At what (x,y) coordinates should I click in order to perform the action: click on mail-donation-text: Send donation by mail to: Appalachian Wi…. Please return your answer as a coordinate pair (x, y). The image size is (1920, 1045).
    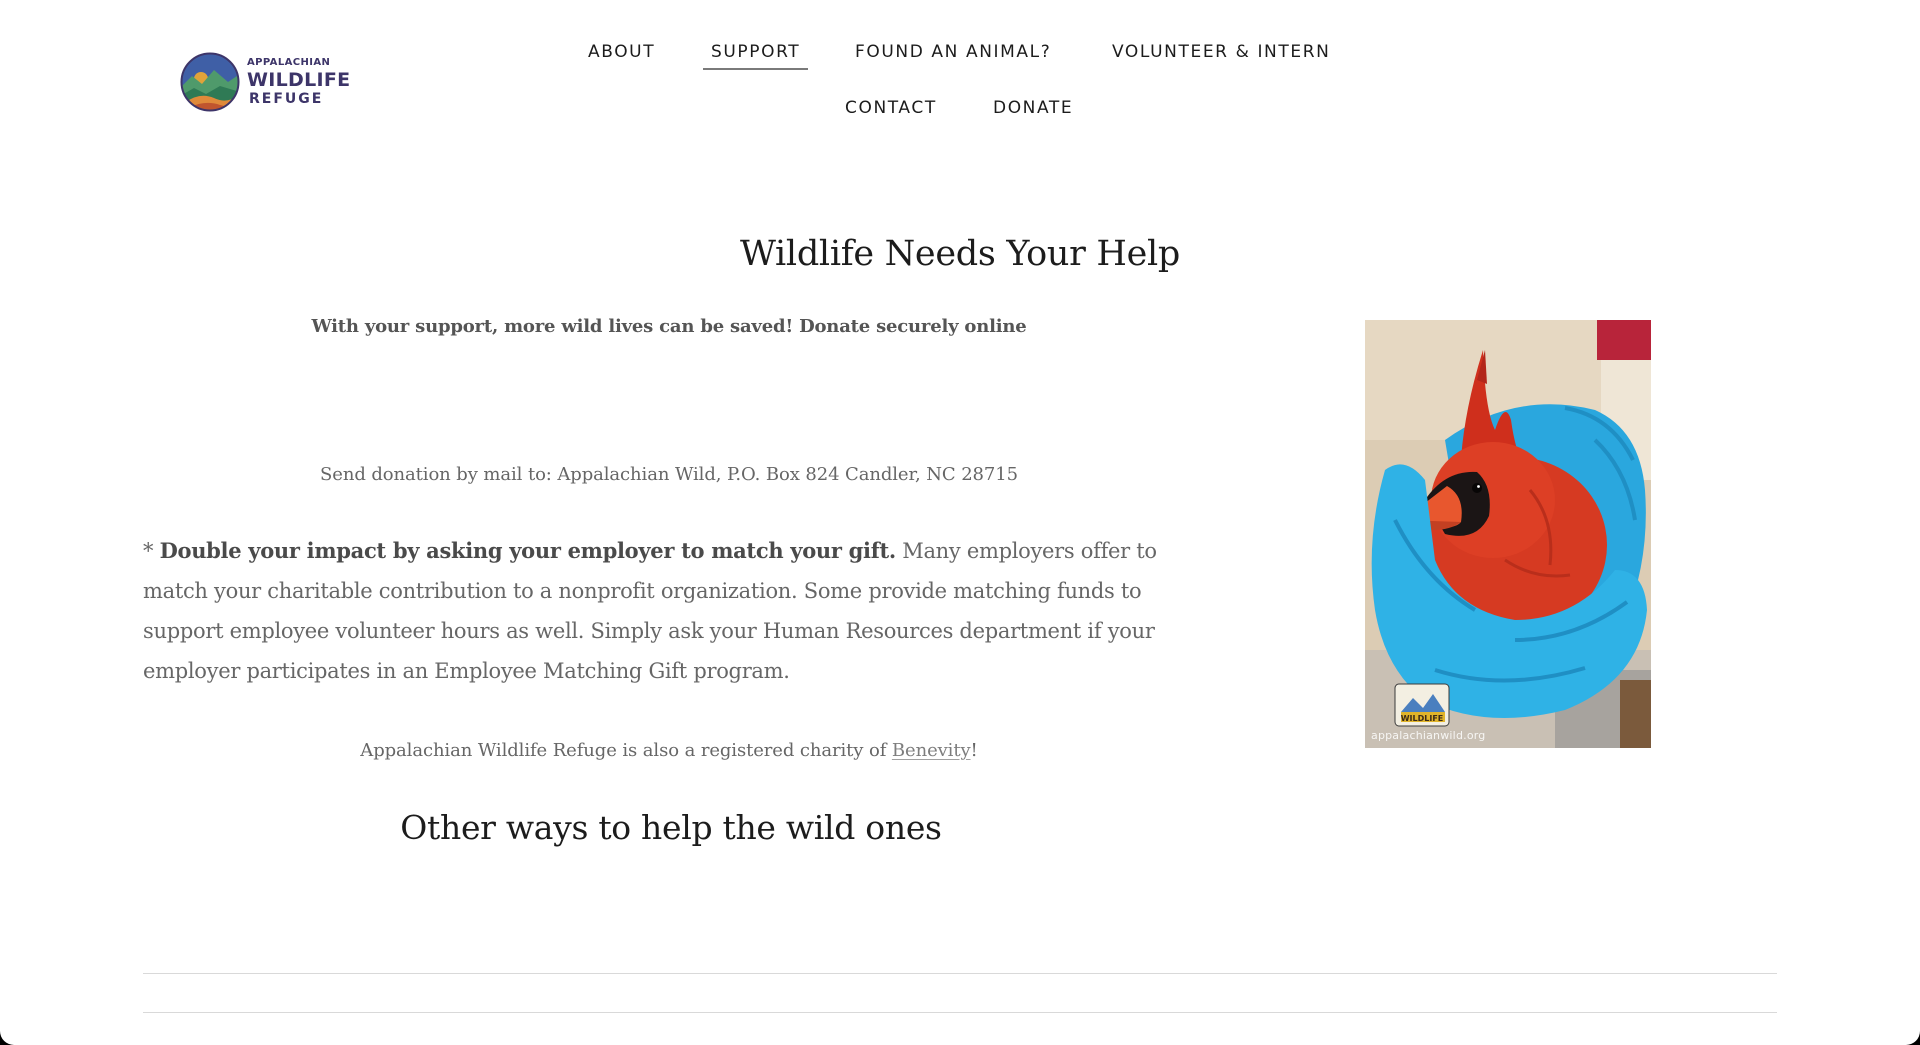
    Looking at the image, I should click on (669, 474).